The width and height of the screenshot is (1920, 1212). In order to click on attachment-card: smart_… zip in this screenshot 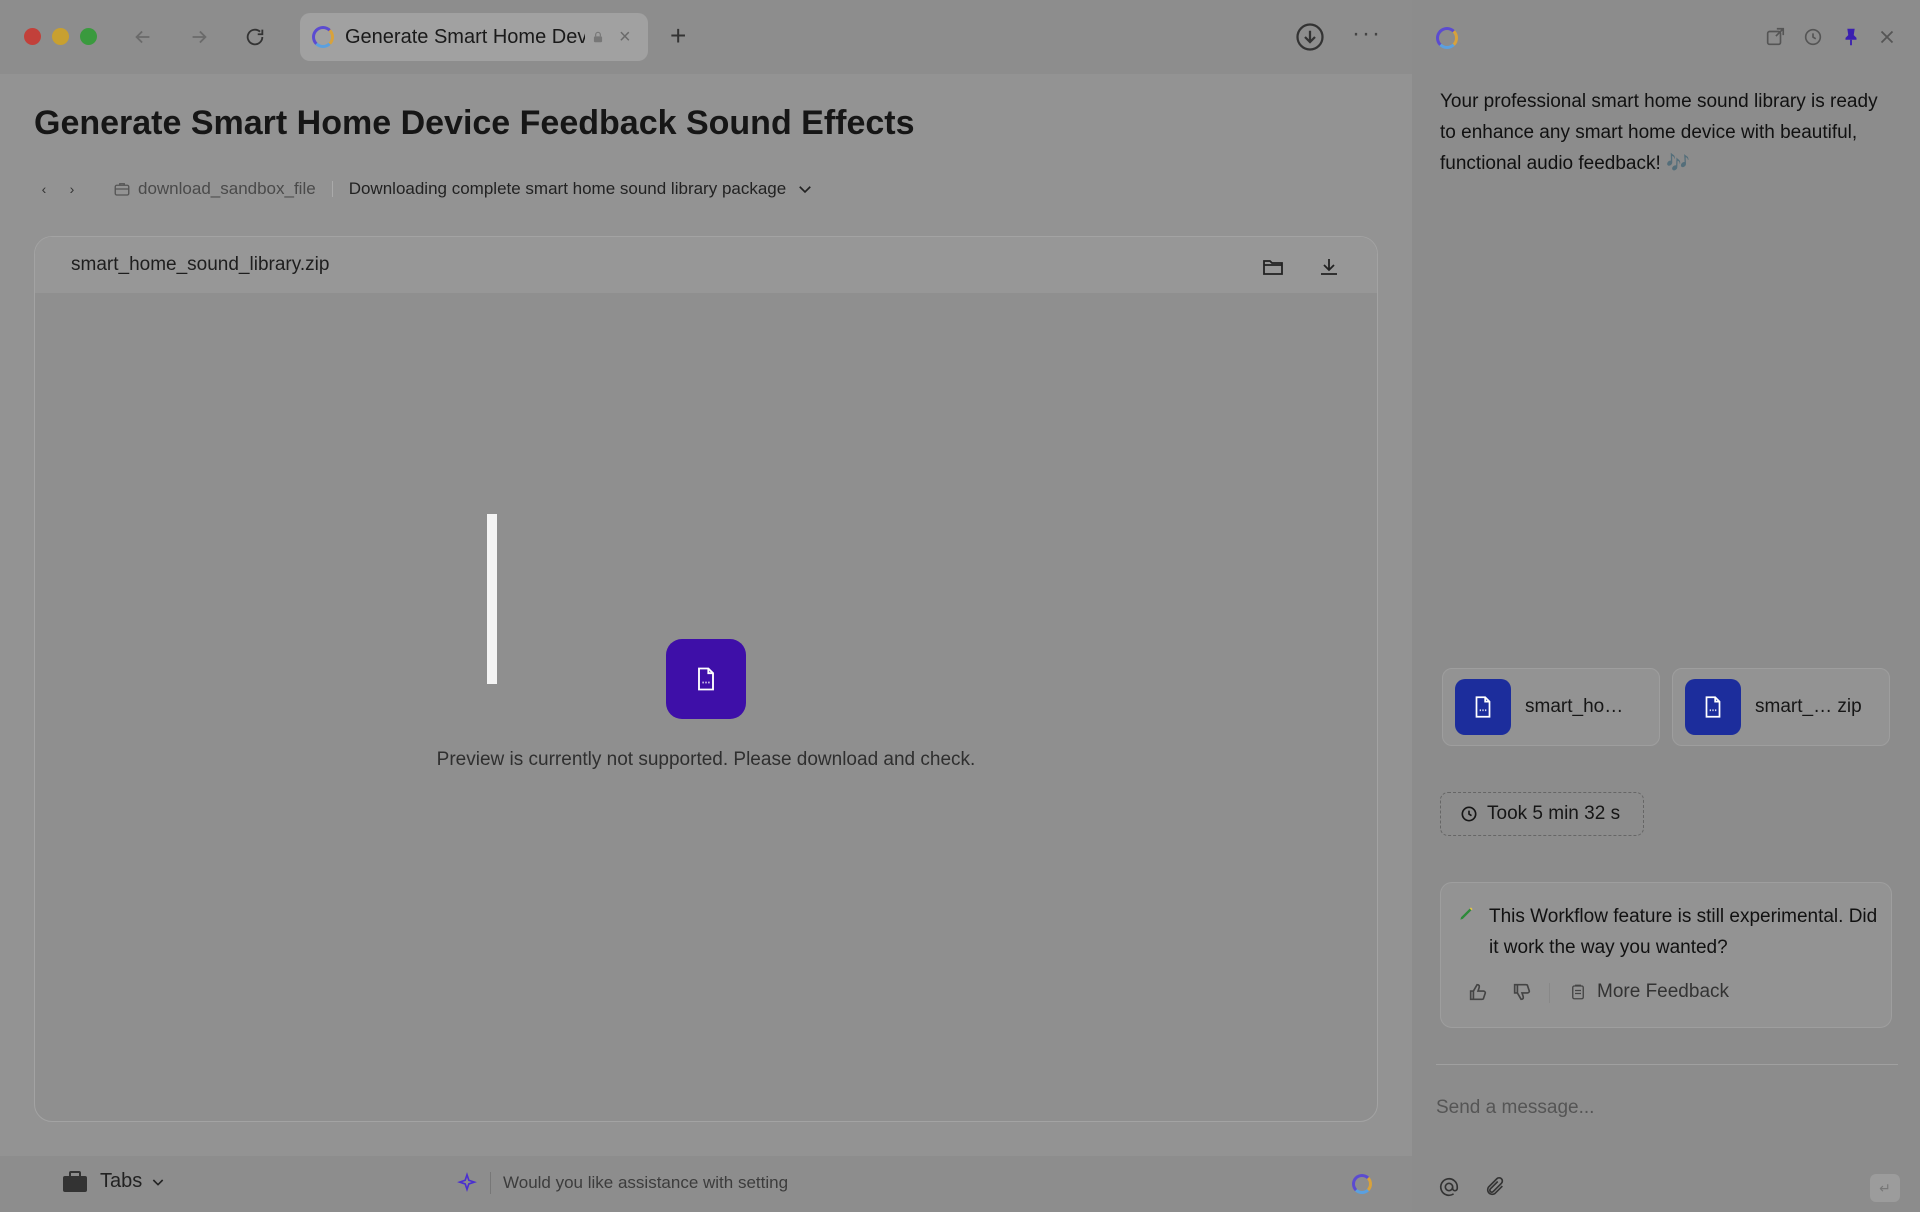, I will do `click(1781, 707)`.